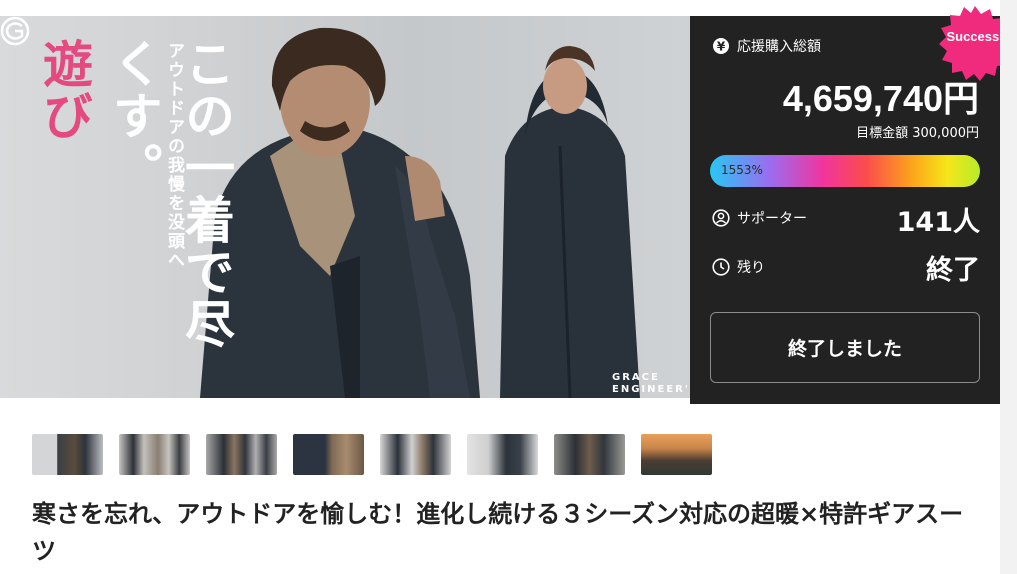  Describe the element at coordinates (845, 171) in the screenshot. I see `funding-progress-bar: 1553%` at that location.